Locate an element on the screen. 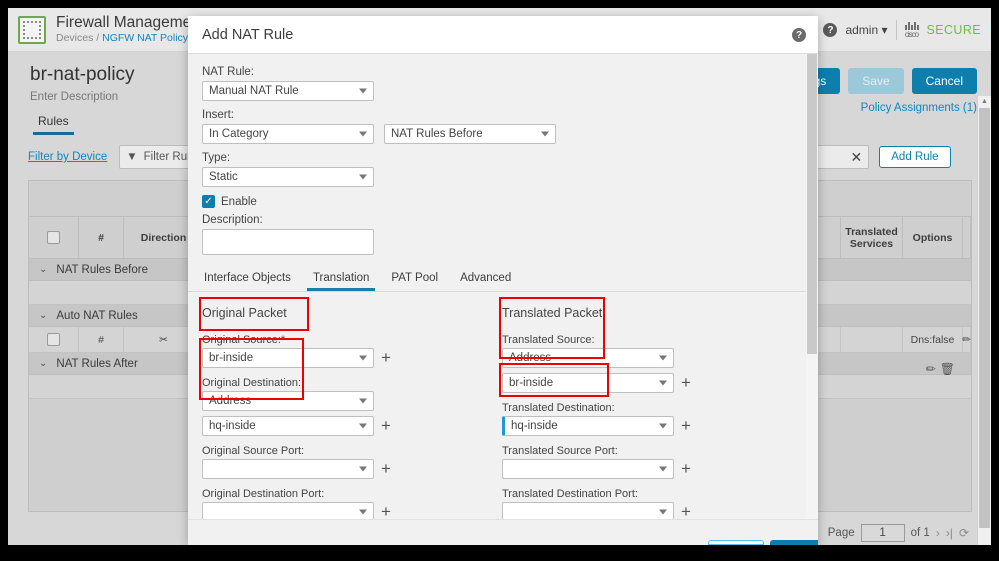  original-source-port-select is located at coordinates (288, 469).